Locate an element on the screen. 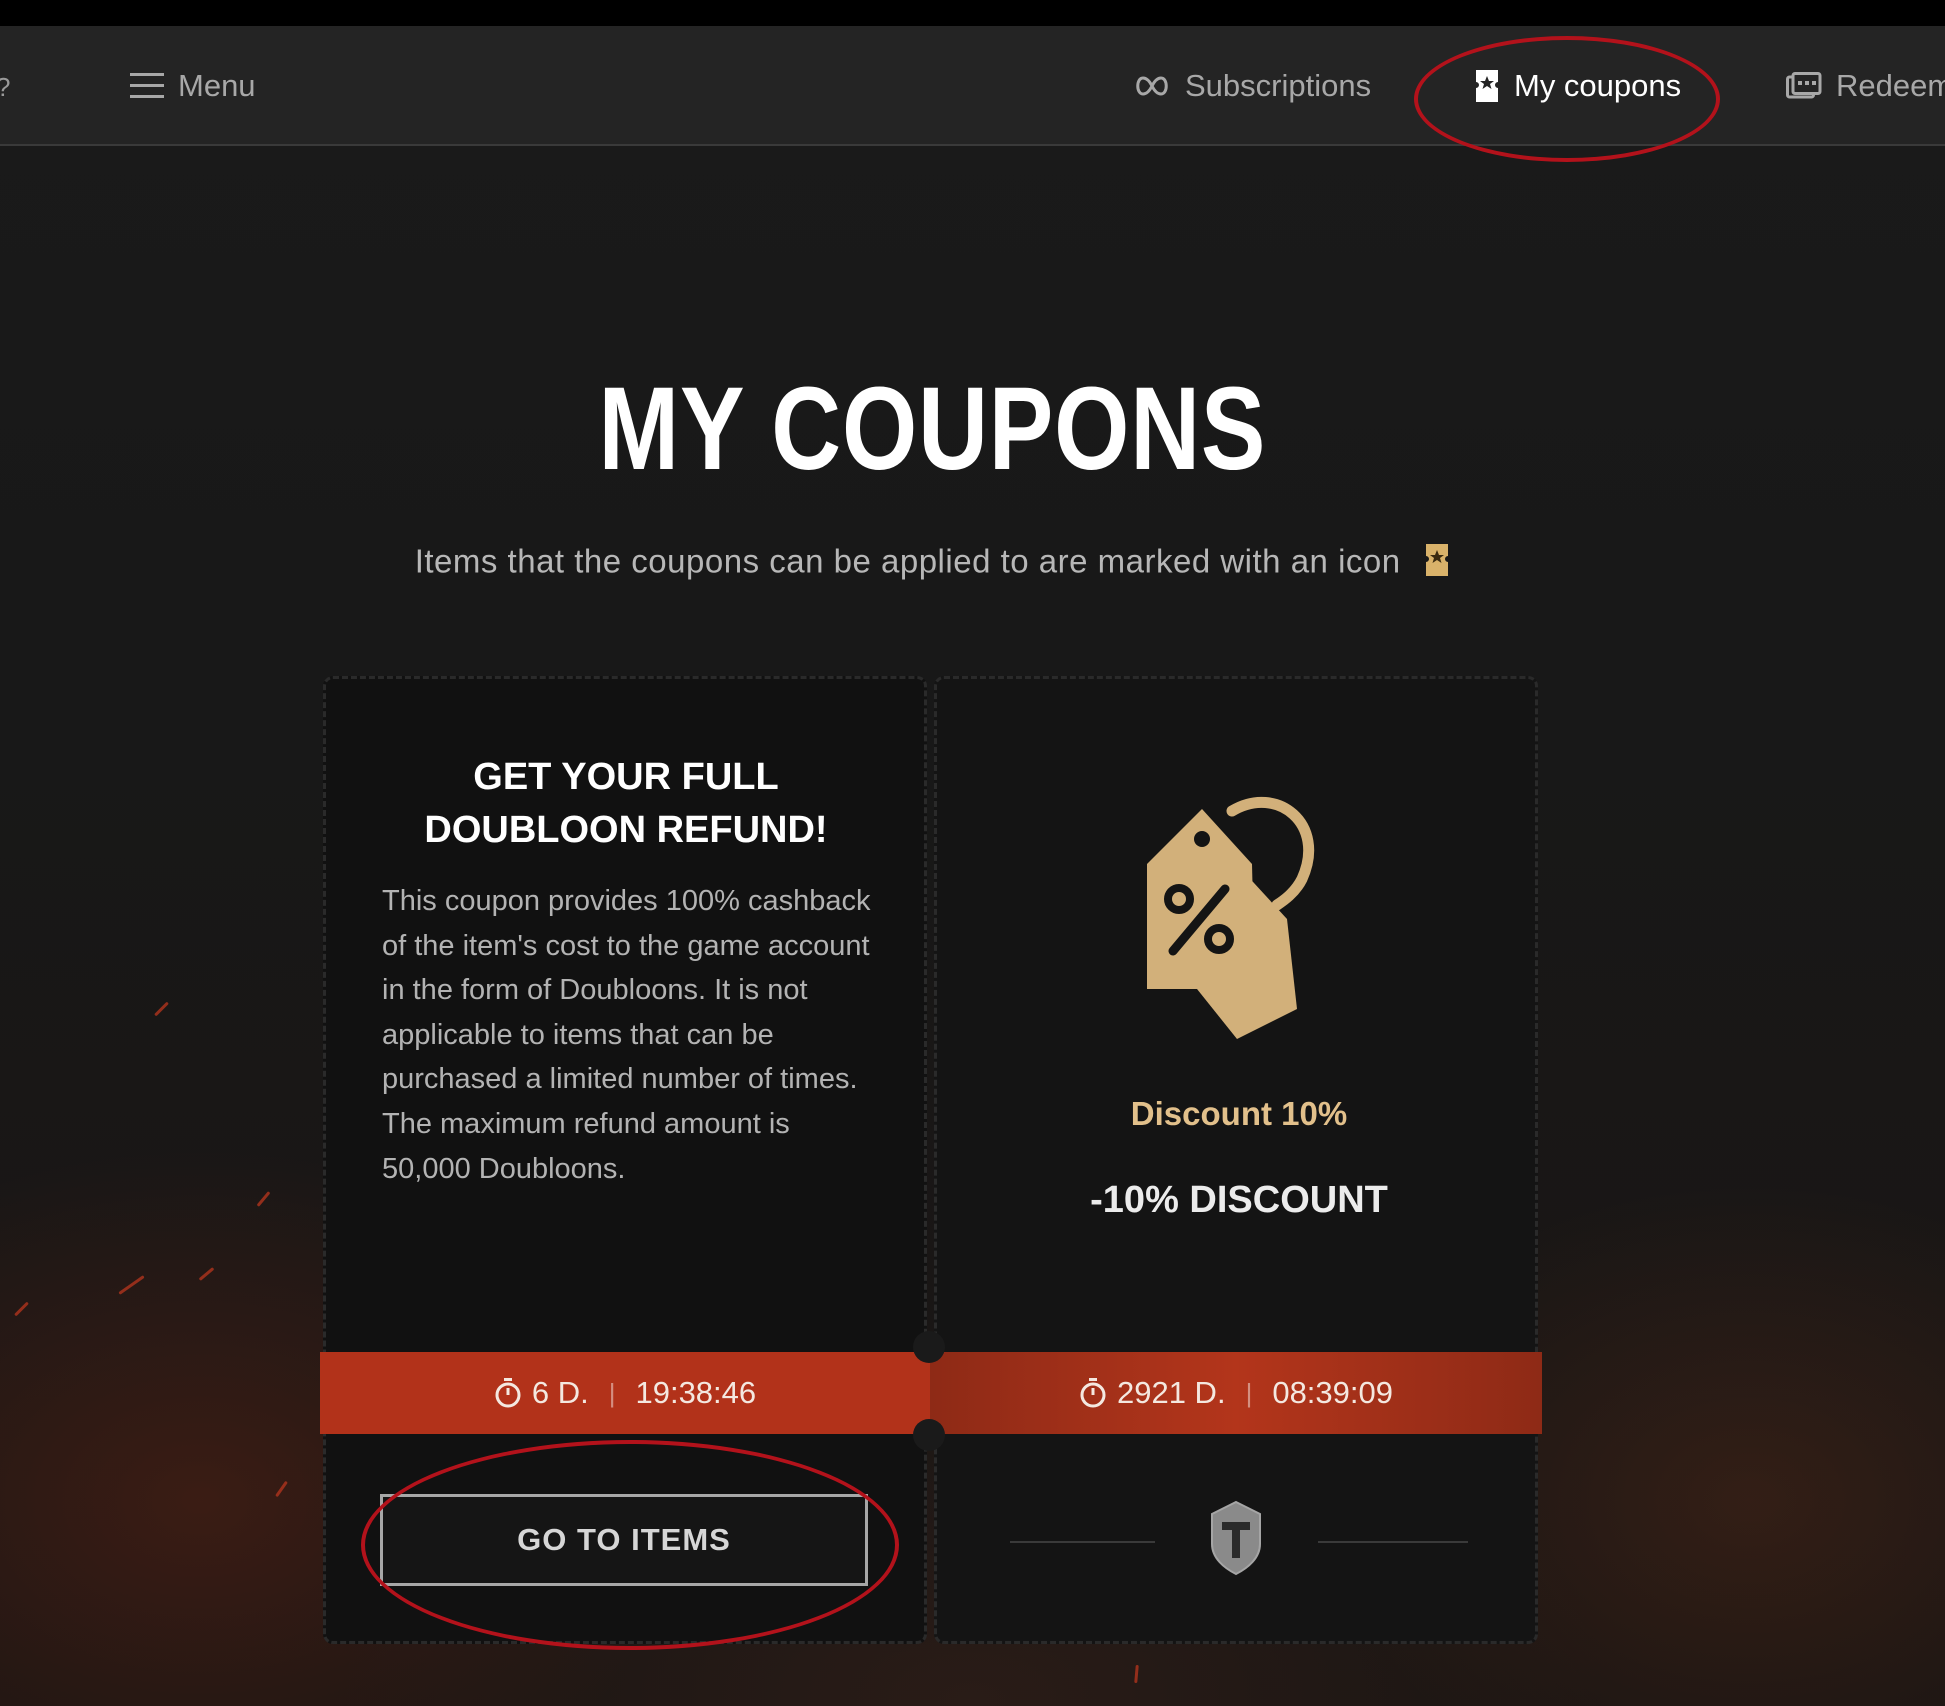 The width and height of the screenshot is (1945, 1706). redeem-label: Redeem is located at coordinates (1890, 85).